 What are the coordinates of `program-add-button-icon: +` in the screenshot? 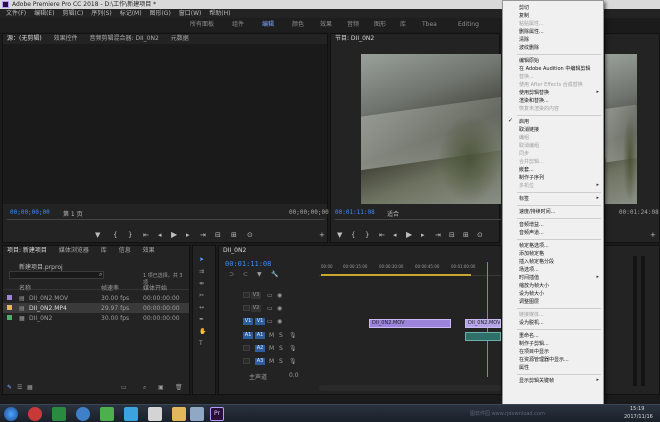 It's located at (653, 235).